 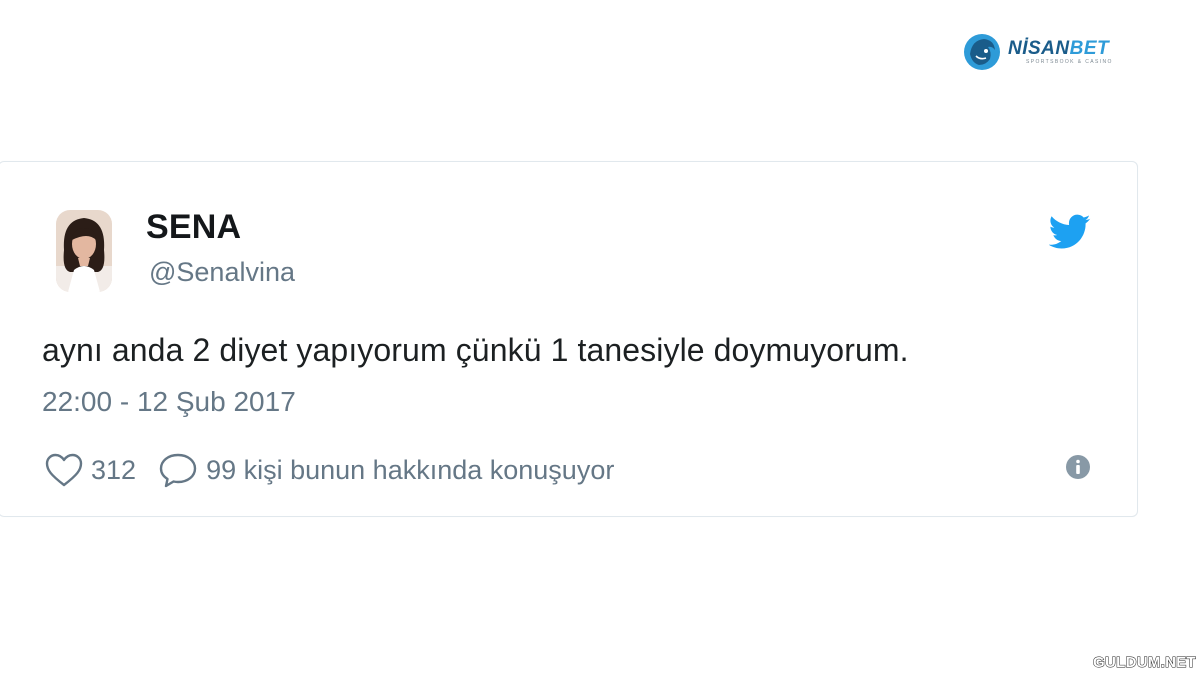 I want to click on reply-count-text: 99 kişi bunun hakkında konuşuyor, so click(x=410, y=469).